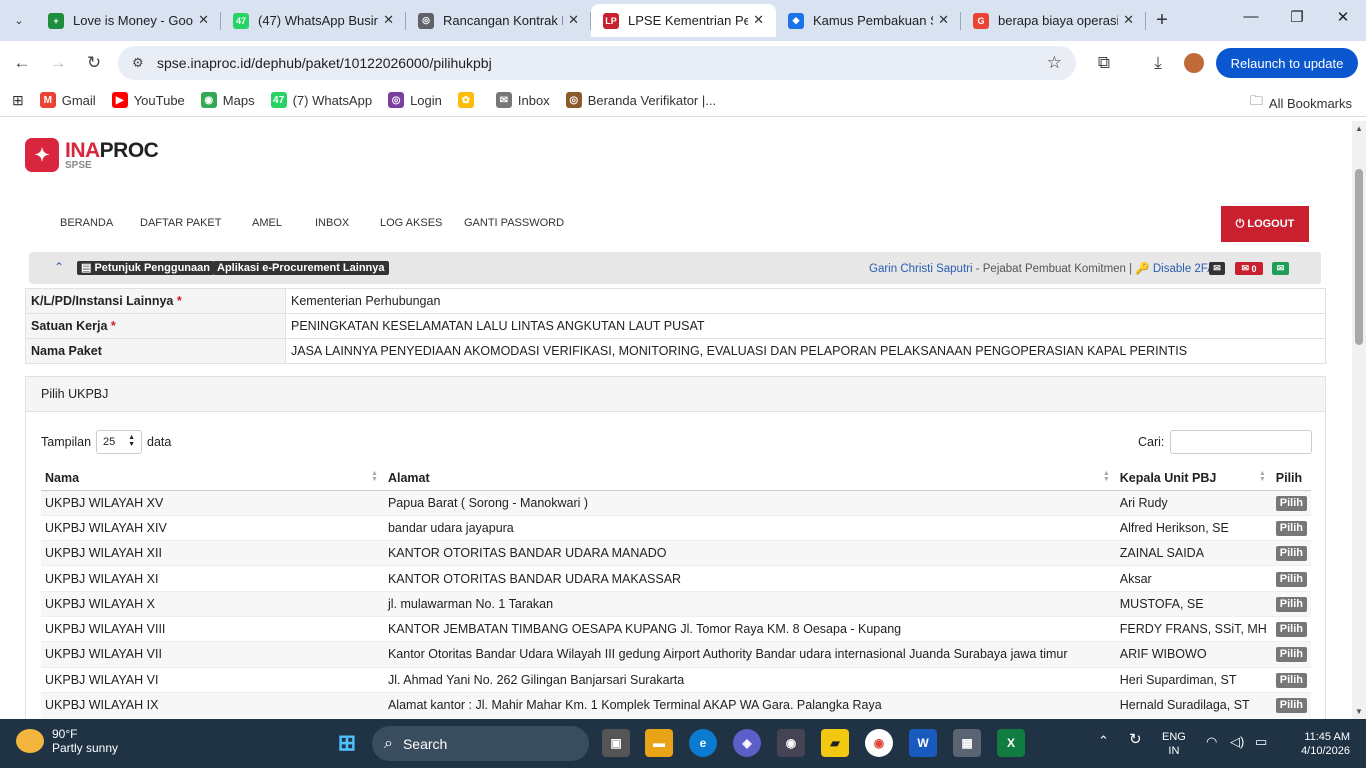 Image resolution: width=1366 pixels, height=768 pixels. What do you see at coordinates (19, 20) in the screenshot?
I see `tab-search-button: ⌄` at bounding box center [19, 20].